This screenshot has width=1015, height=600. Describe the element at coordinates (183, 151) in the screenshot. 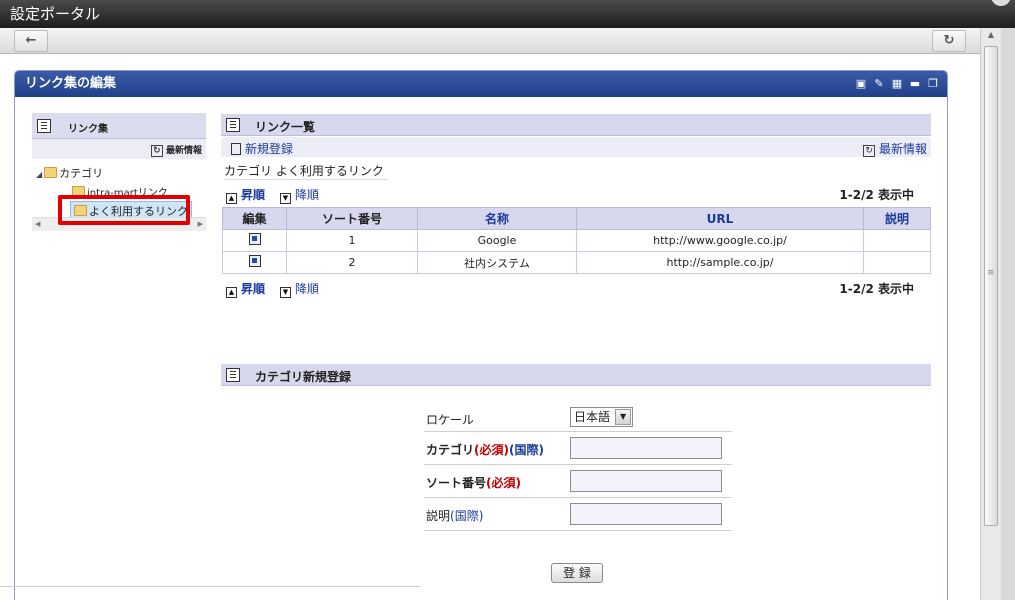

I see `tree-latest-label: 最新情報` at that location.